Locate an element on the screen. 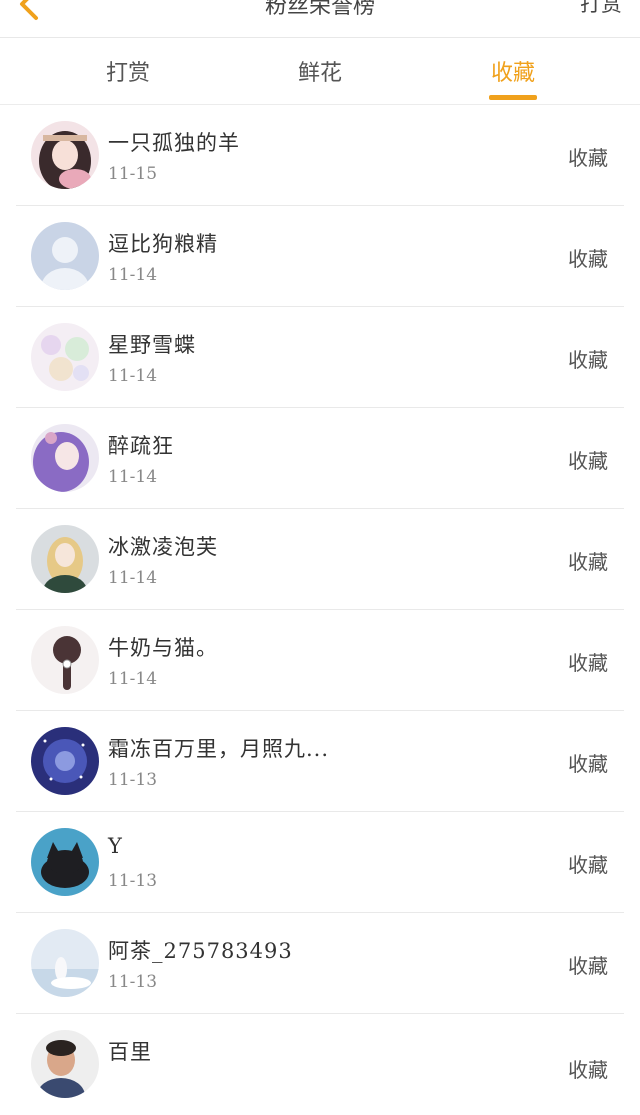 The height and width of the screenshot is (1115, 640). user-name: 冰激凌泡芙 is located at coordinates (163, 547).